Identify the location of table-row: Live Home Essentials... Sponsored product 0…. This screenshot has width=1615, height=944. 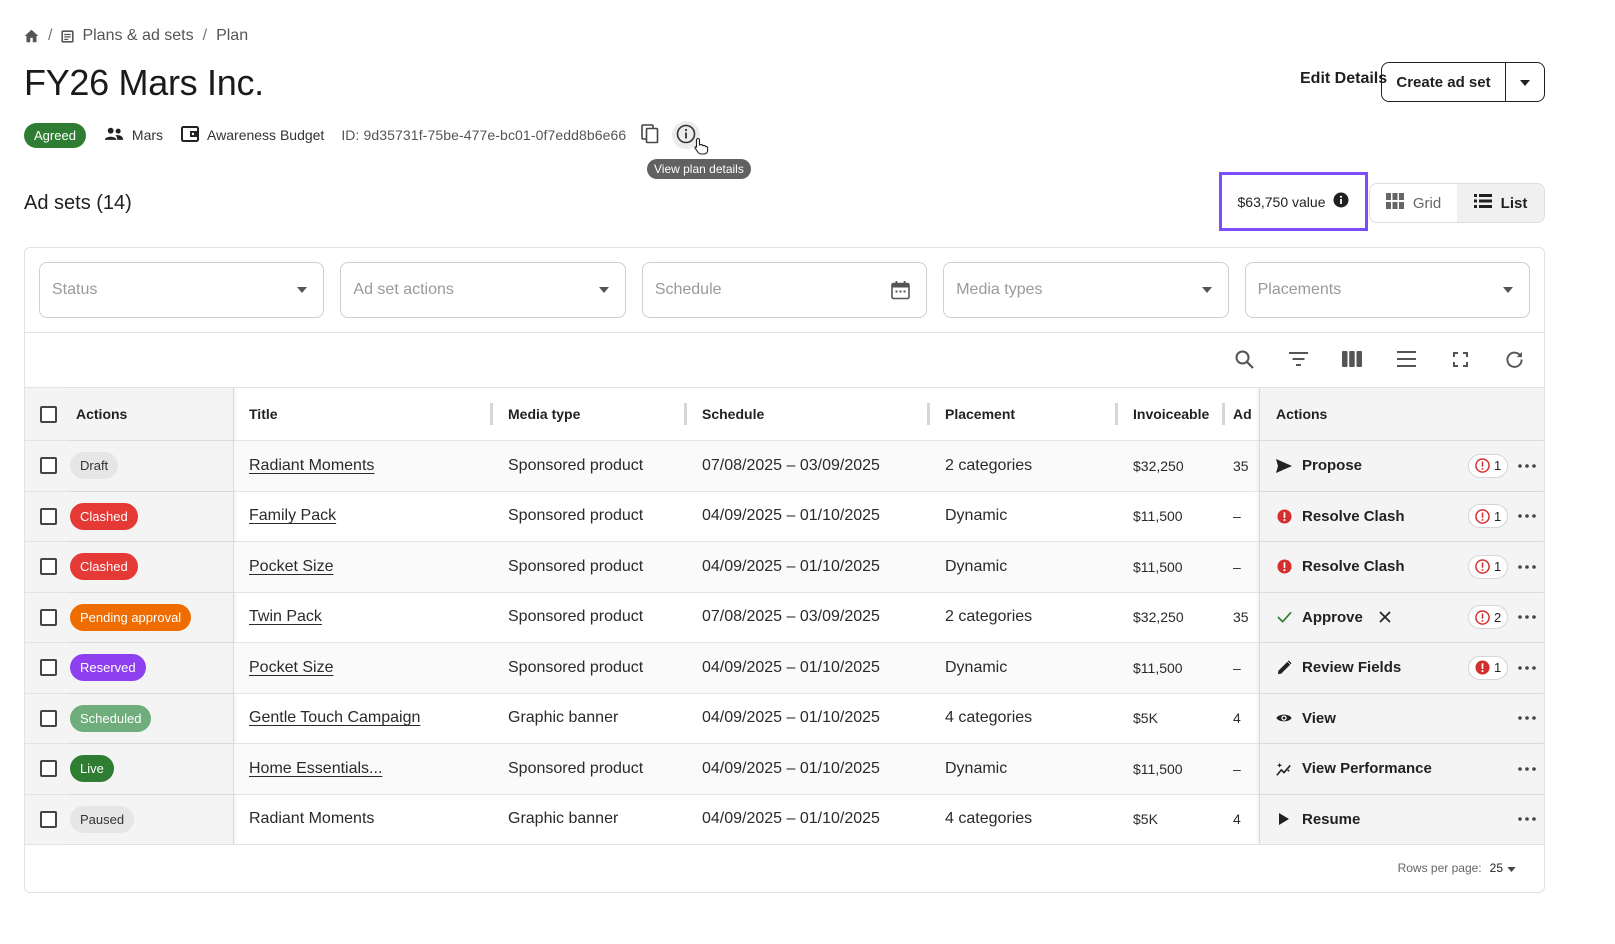
(784, 769).